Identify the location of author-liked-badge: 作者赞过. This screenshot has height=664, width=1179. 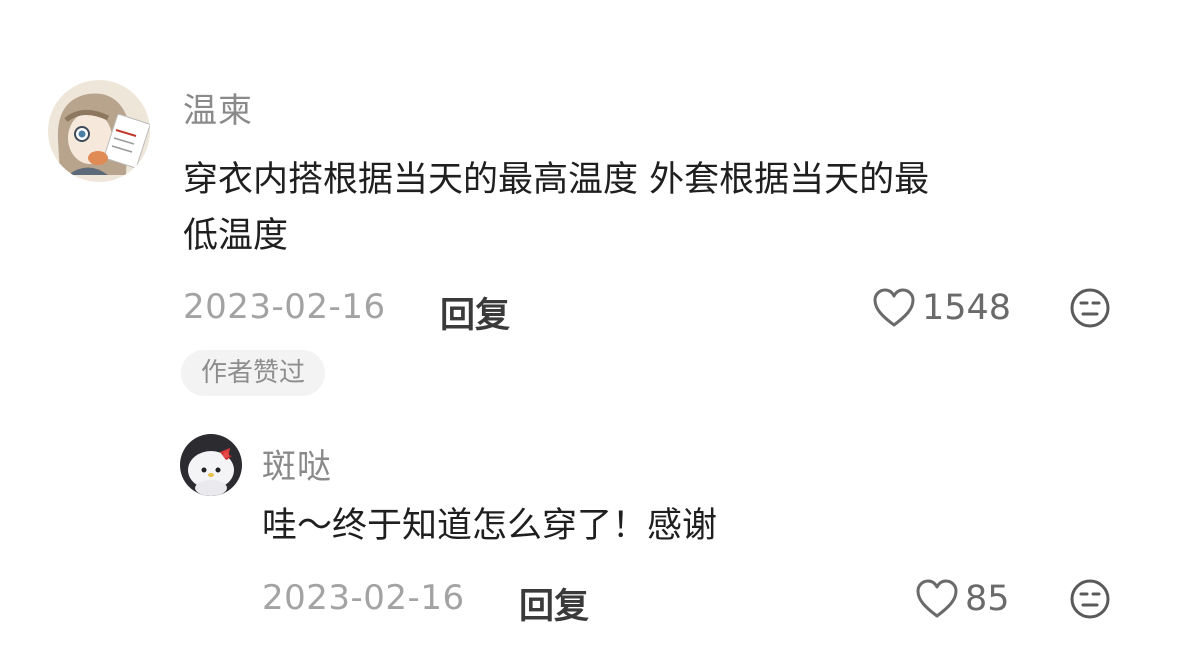
(253, 373).